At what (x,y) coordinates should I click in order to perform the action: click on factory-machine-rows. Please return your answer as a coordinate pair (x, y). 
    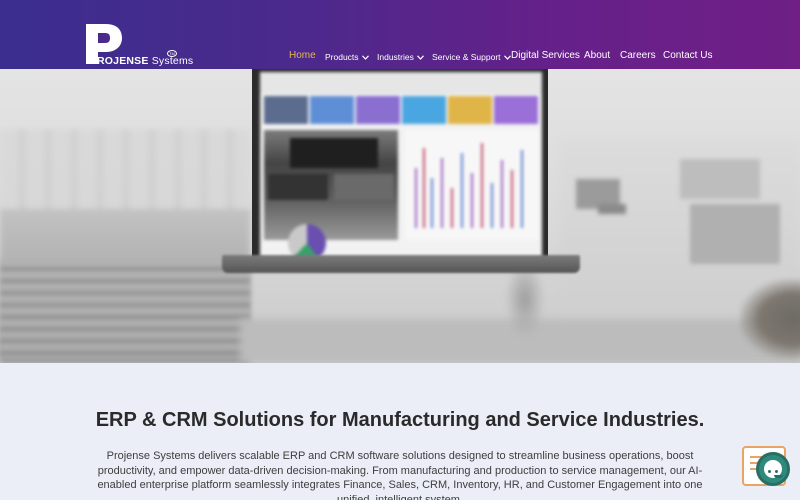
    Looking at the image, I should click on (125, 309).